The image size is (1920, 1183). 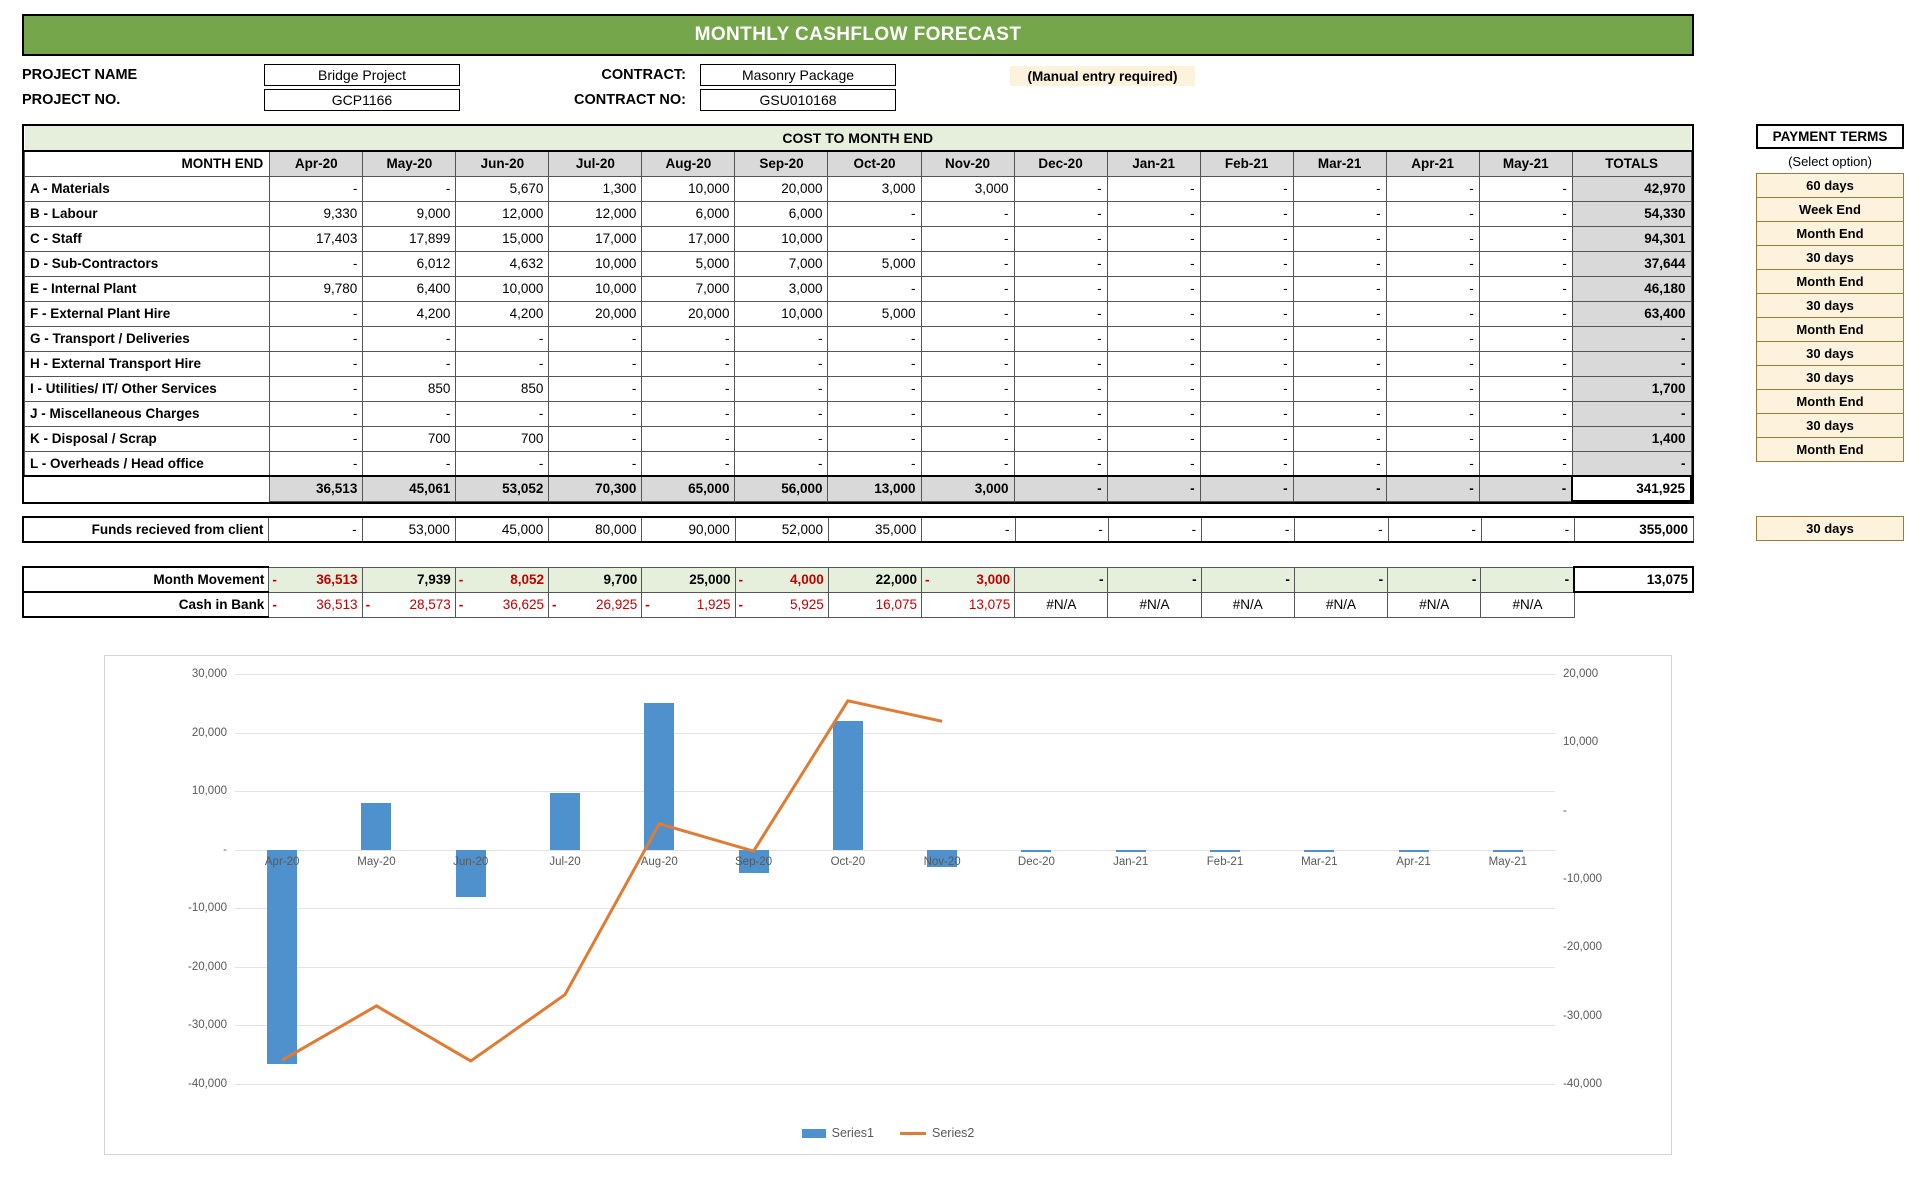 What do you see at coordinates (1830, 353) in the screenshot?
I see `payment-term-option-7: 30 days` at bounding box center [1830, 353].